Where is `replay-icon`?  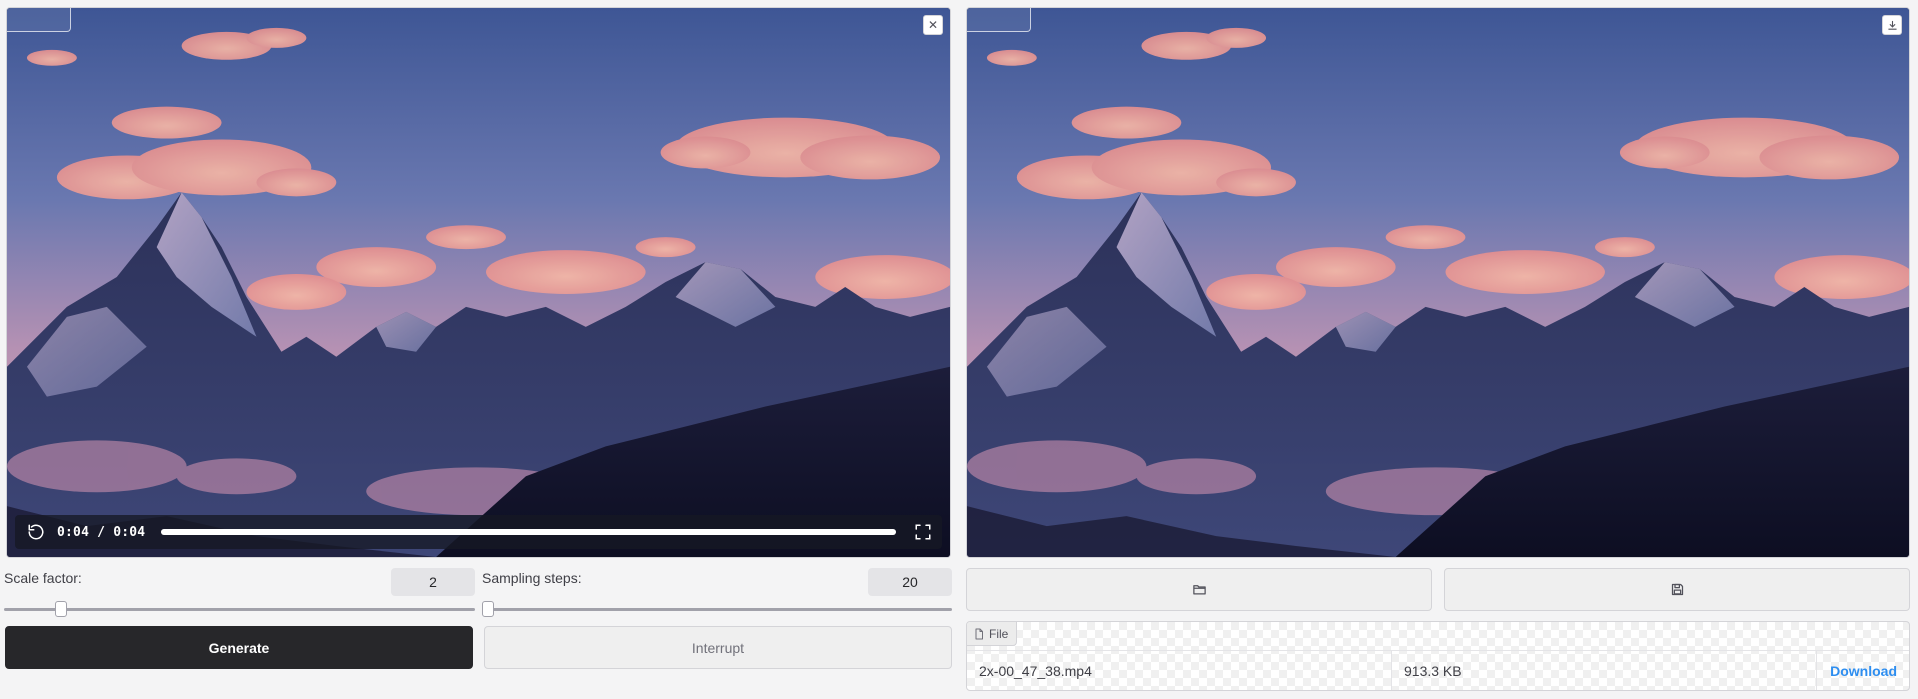 replay-icon is located at coordinates (36, 532).